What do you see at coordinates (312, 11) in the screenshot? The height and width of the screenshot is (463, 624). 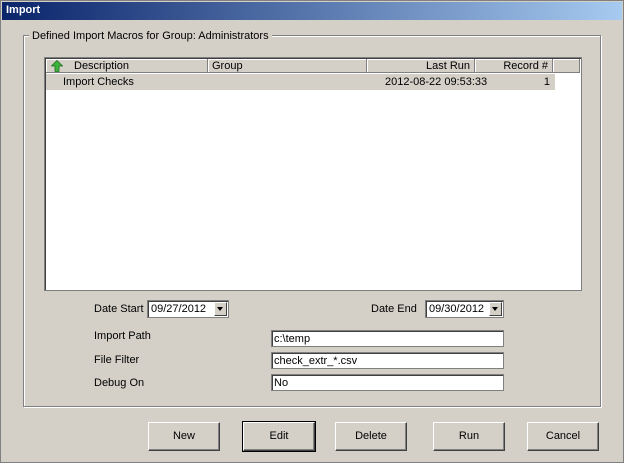 I see `title-bar: Import` at bounding box center [312, 11].